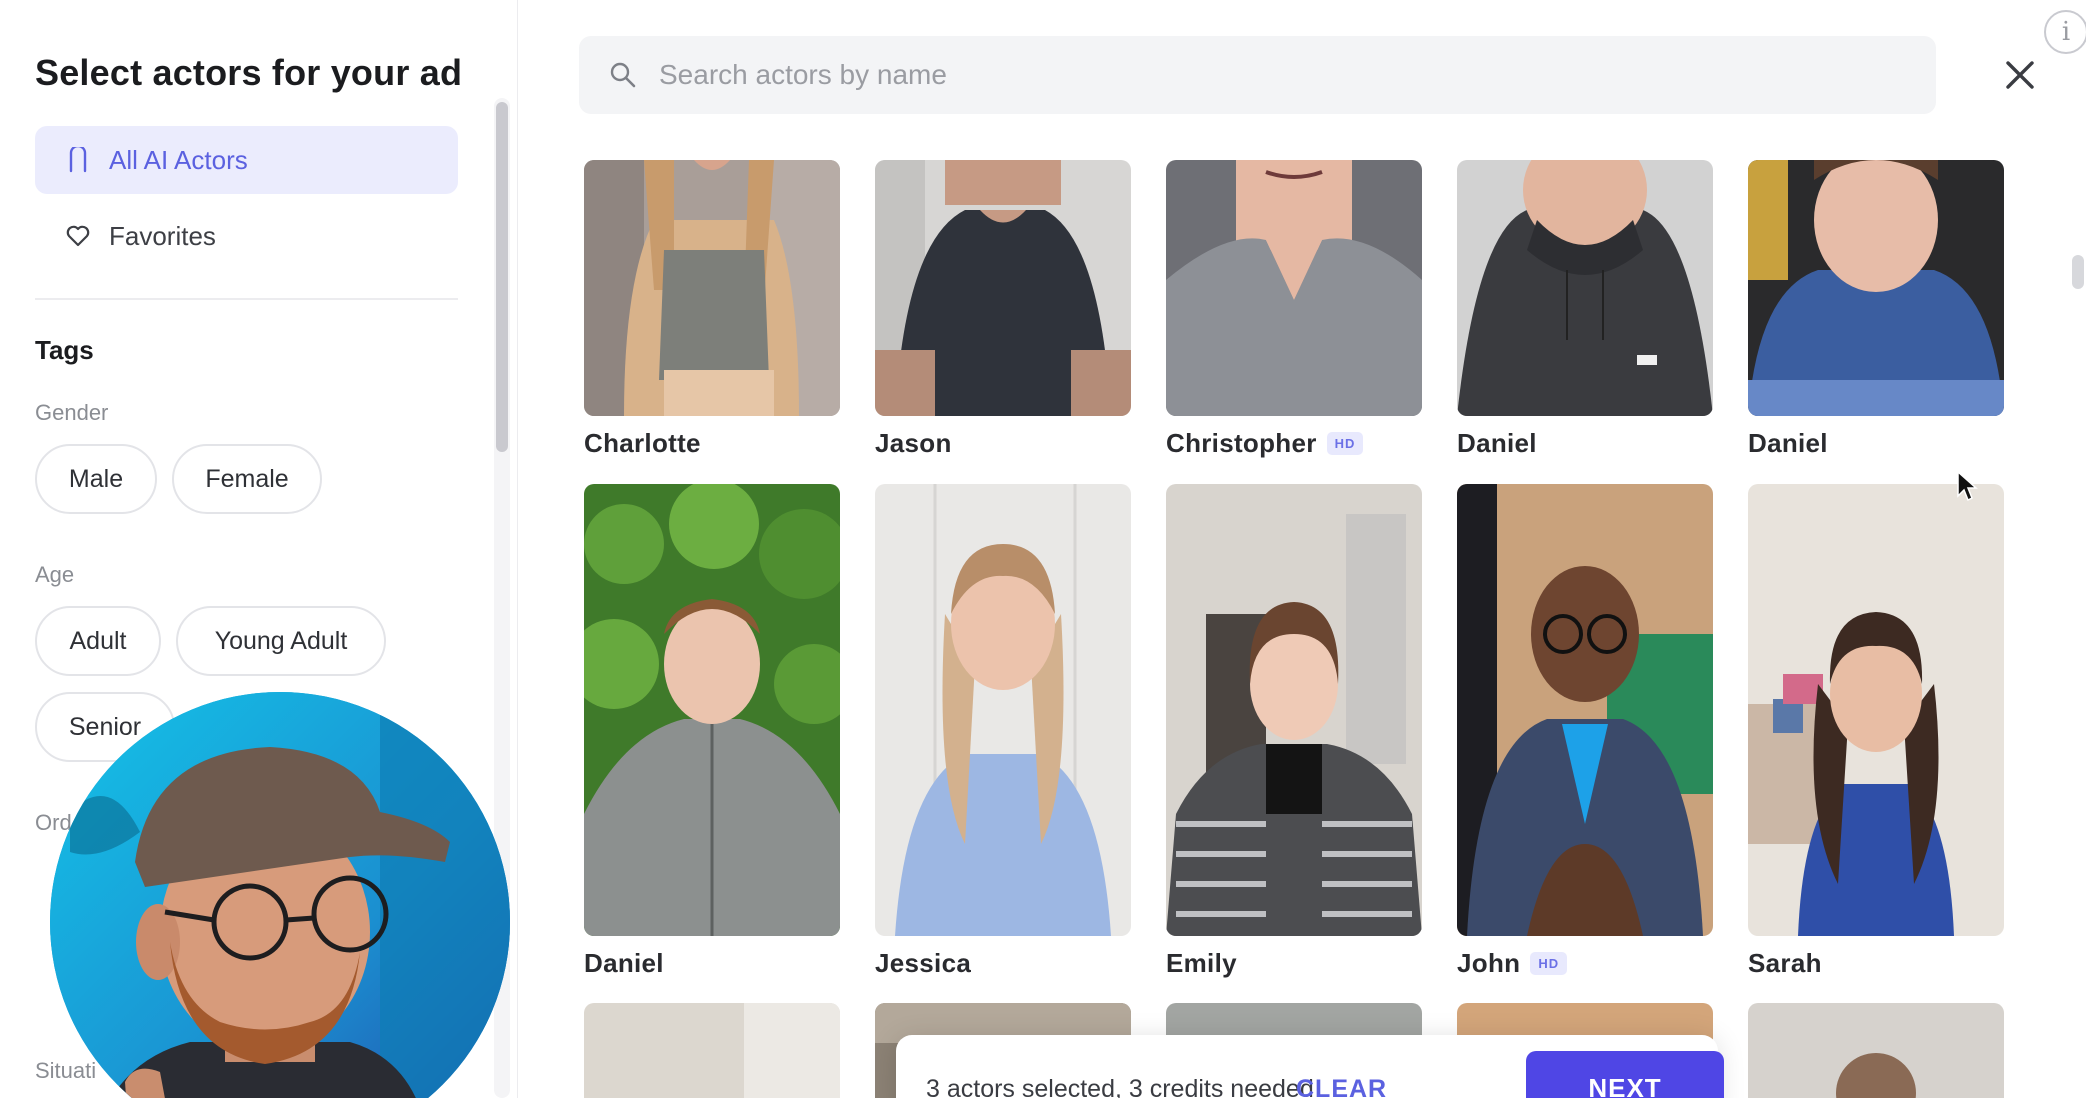  What do you see at coordinates (281, 641) in the screenshot?
I see `tag-young-adult: Young Adult` at bounding box center [281, 641].